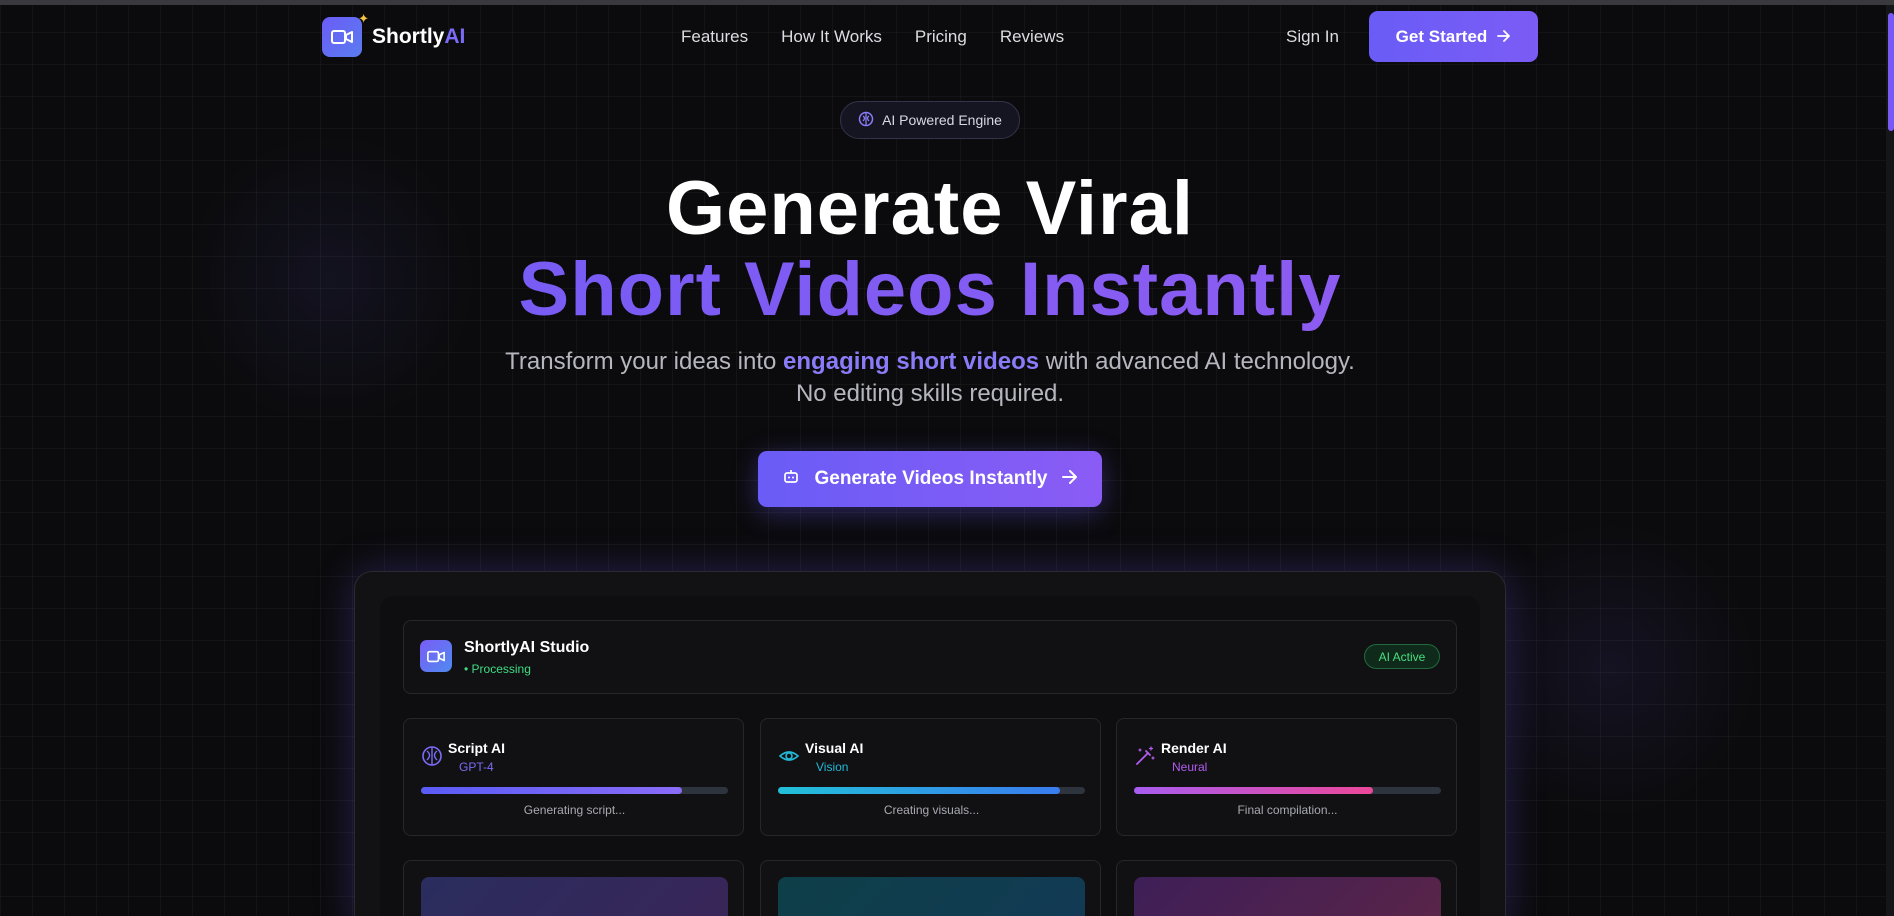 Image resolution: width=1894 pixels, height=916 pixels. I want to click on eye-icon, so click(789, 756).